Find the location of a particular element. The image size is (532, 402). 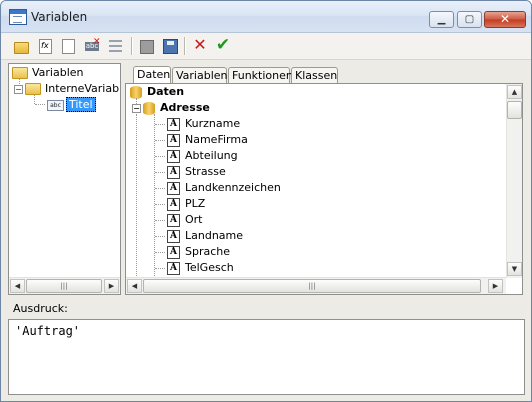

tree-root: Variablen is located at coordinates (48, 73).